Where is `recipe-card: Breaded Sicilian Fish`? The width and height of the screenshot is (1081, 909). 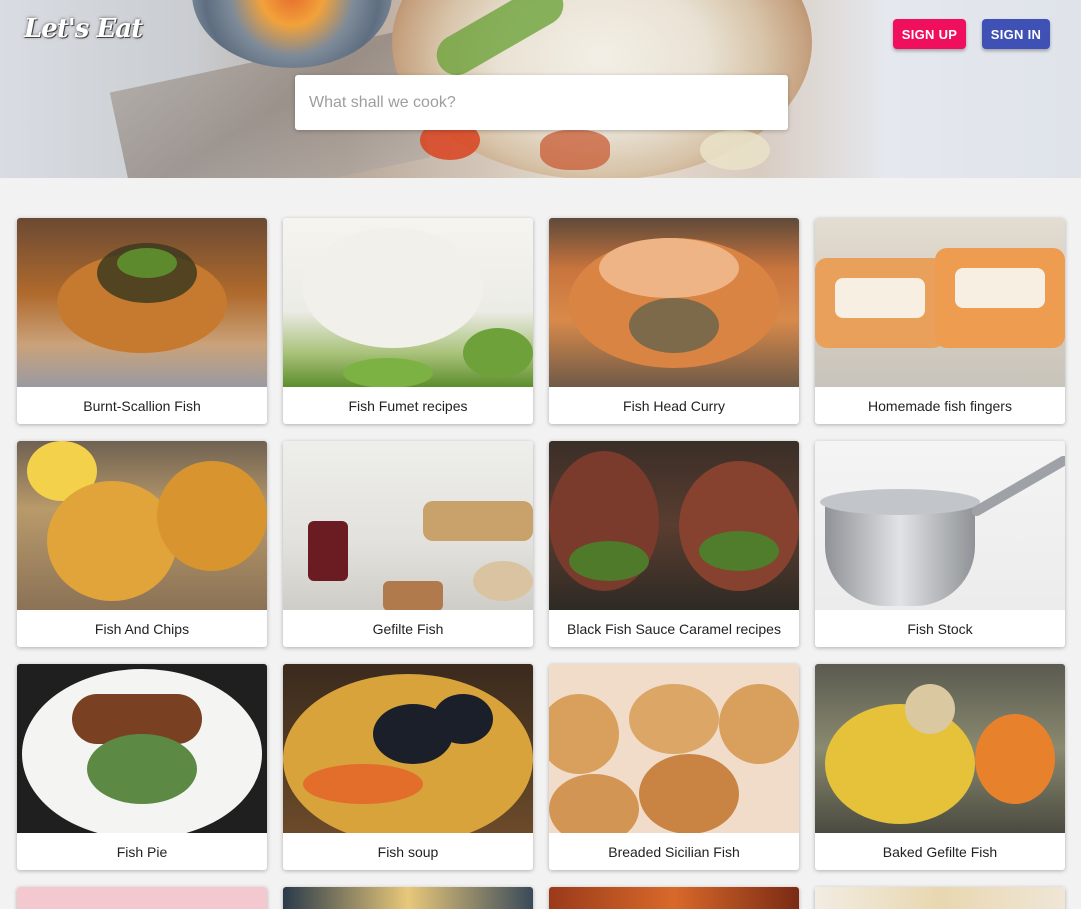
recipe-card: Breaded Sicilian Fish is located at coordinates (674, 767).